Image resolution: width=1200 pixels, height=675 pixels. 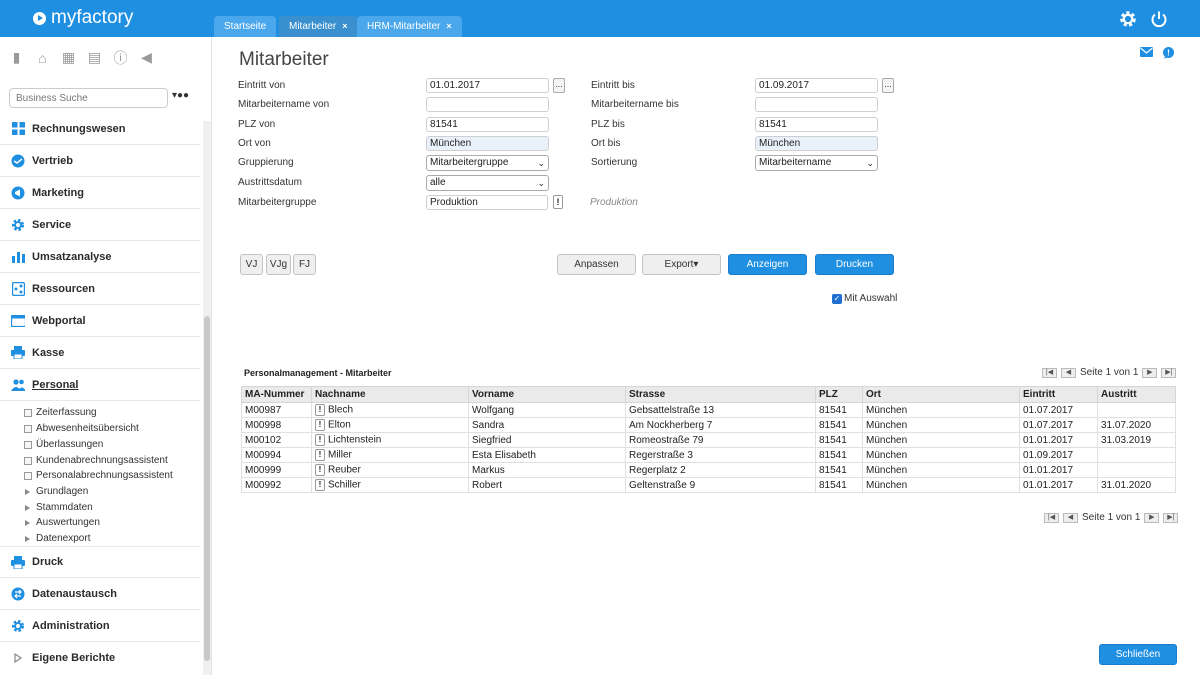 What do you see at coordinates (1138, 654) in the screenshot?
I see `schliessen-button: Schließen` at bounding box center [1138, 654].